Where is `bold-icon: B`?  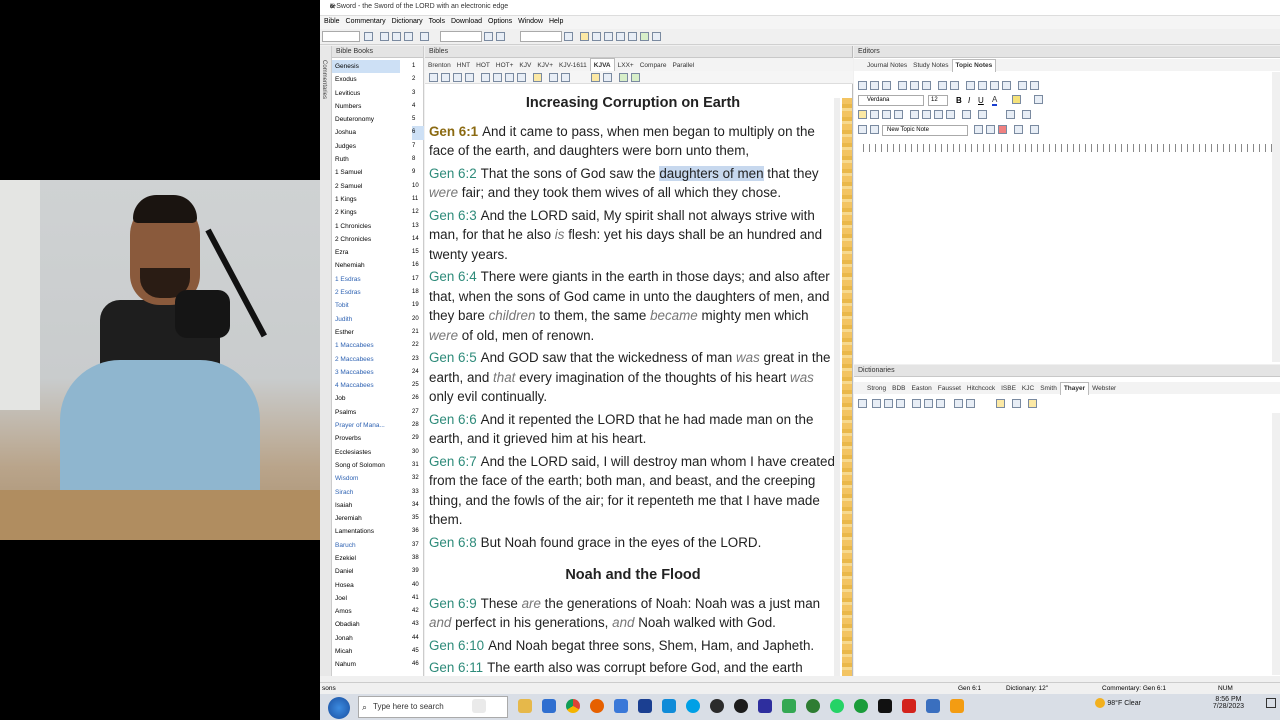
bold-icon: B is located at coordinates (959, 100).